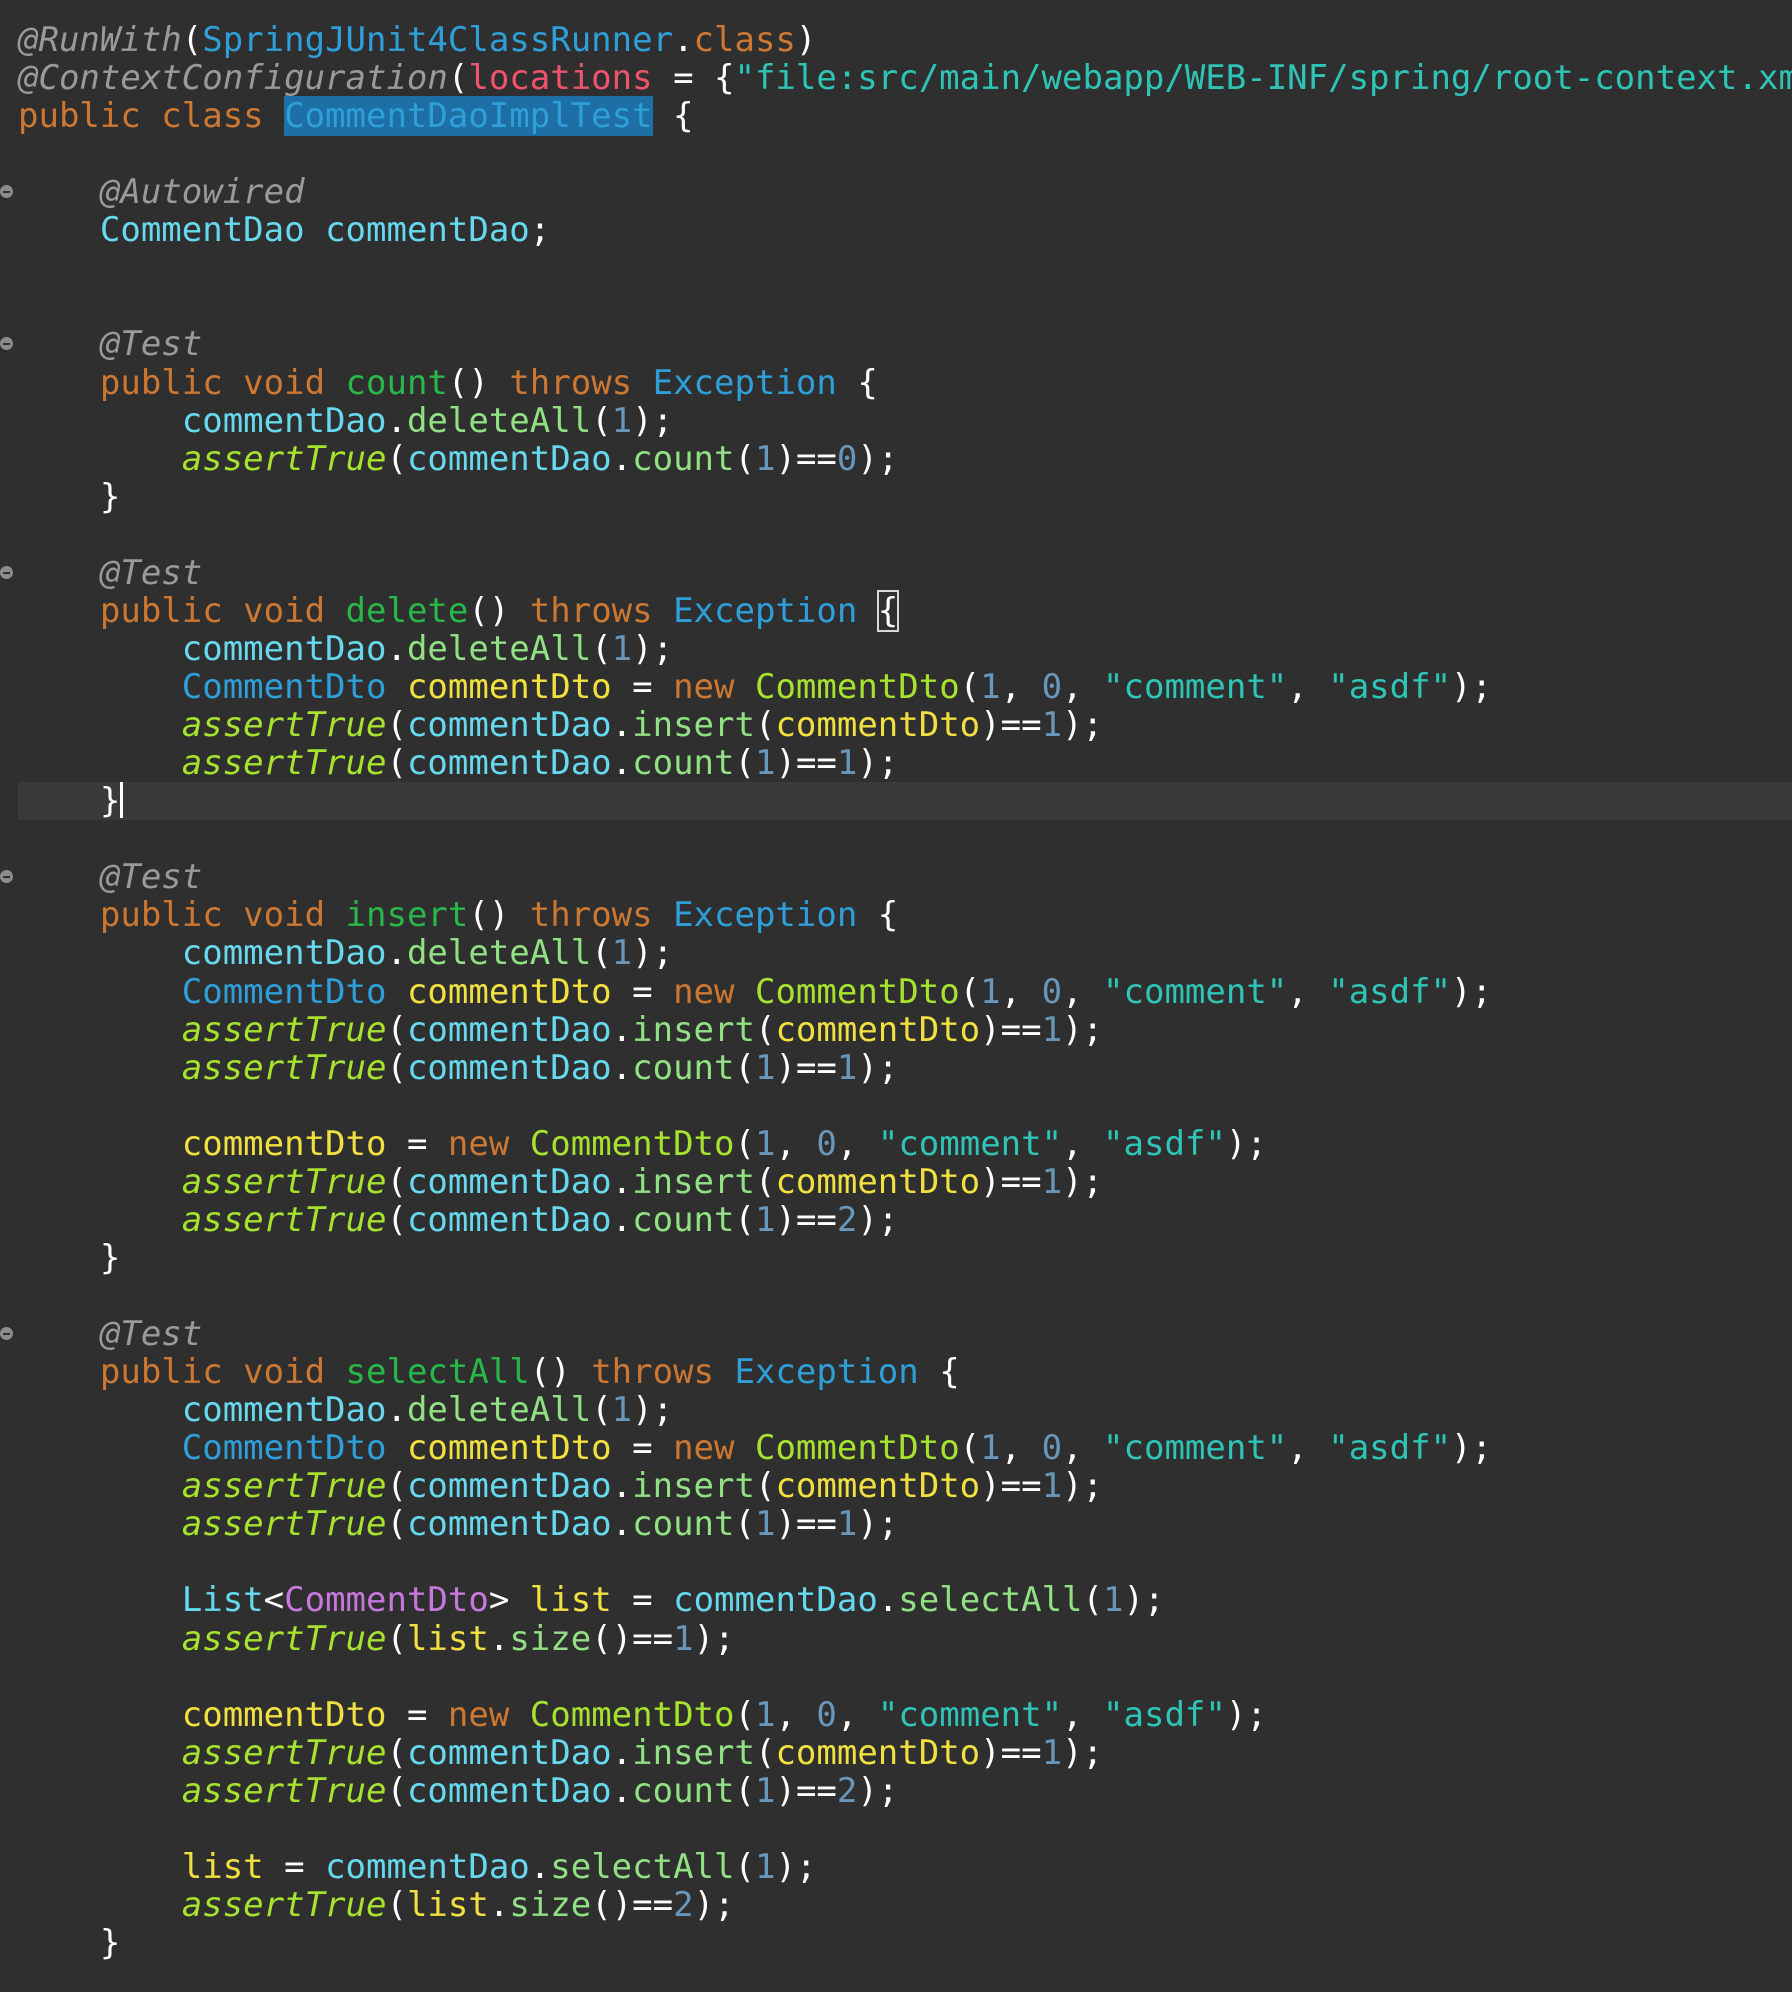 The image size is (1792, 1992). Describe the element at coordinates (458, 458) in the screenshot. I see `code-line: assertTrue(commentDao.count(1)==0);` at that location.